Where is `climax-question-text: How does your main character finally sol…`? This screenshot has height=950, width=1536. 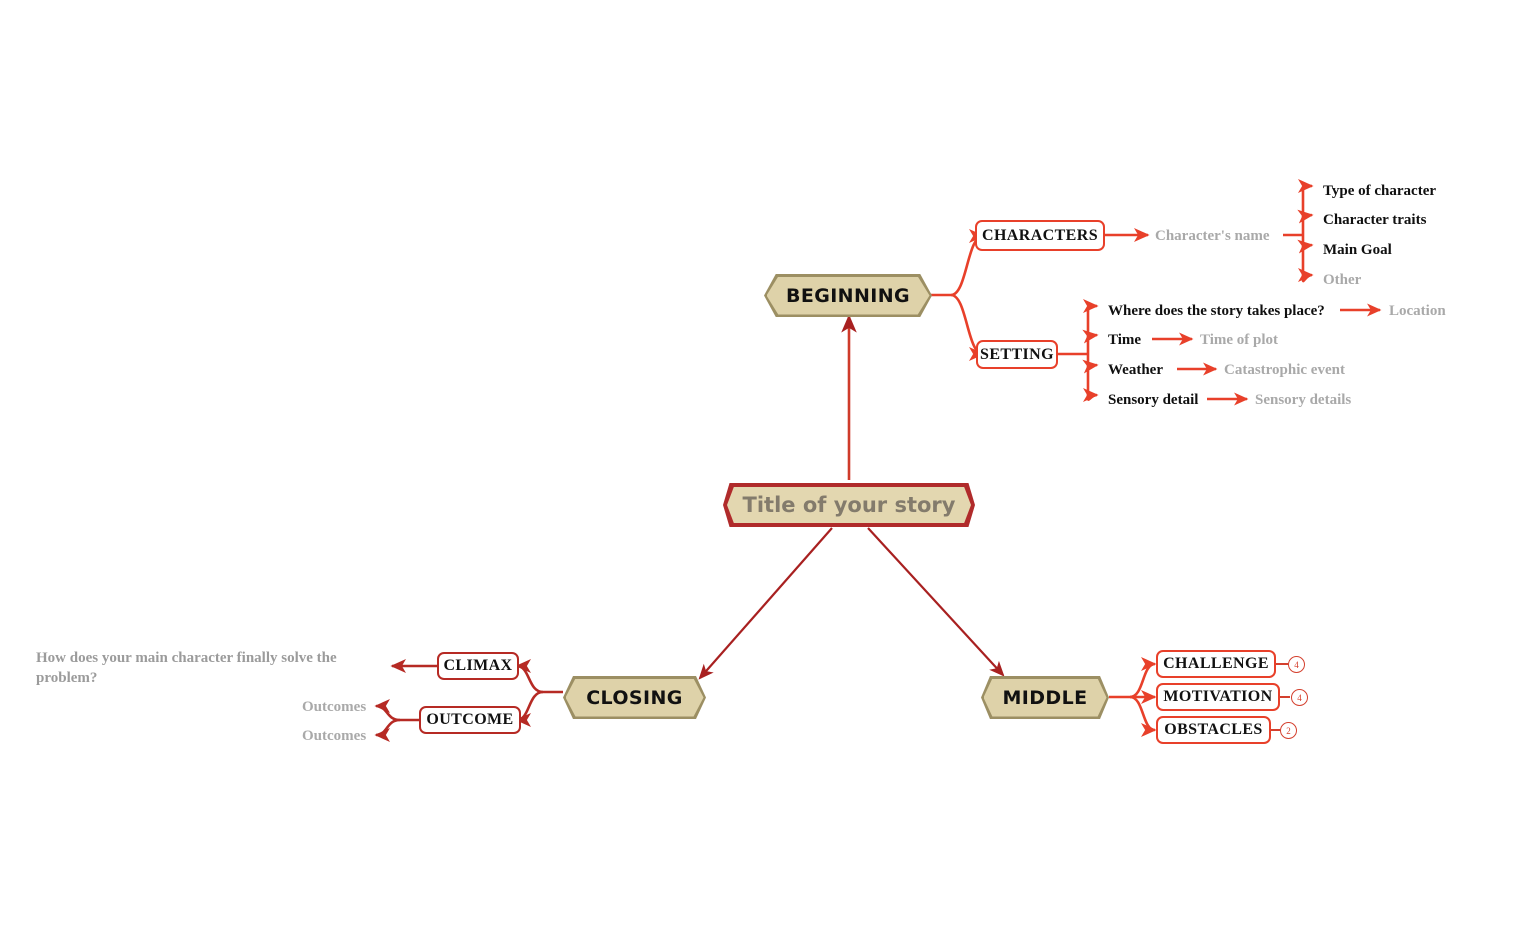
climax-question-text: How does your main character finally sol… is located at coordinates (201, 668).